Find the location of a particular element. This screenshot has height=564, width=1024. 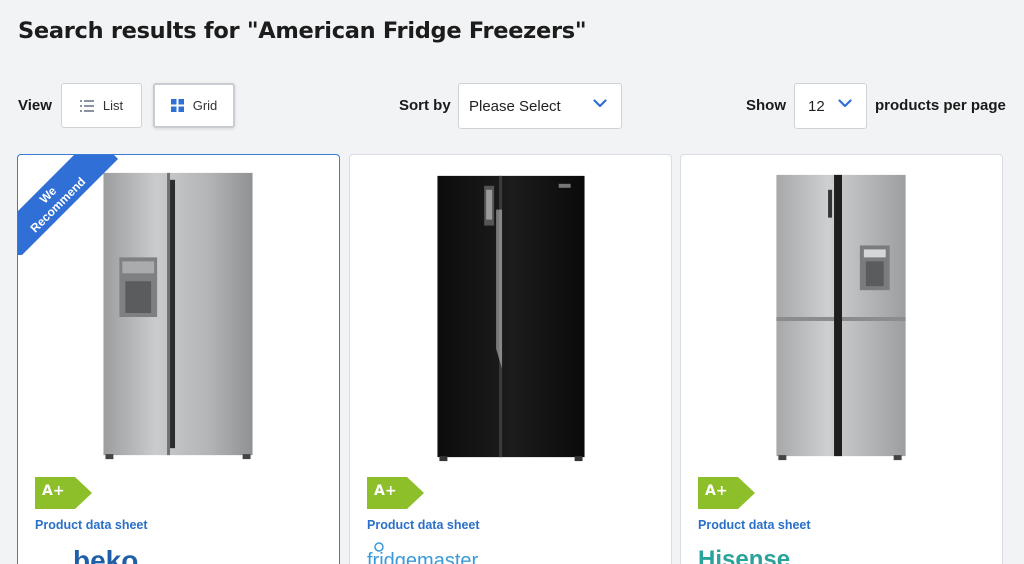

view-label: View is located at coordinates (35, 105).